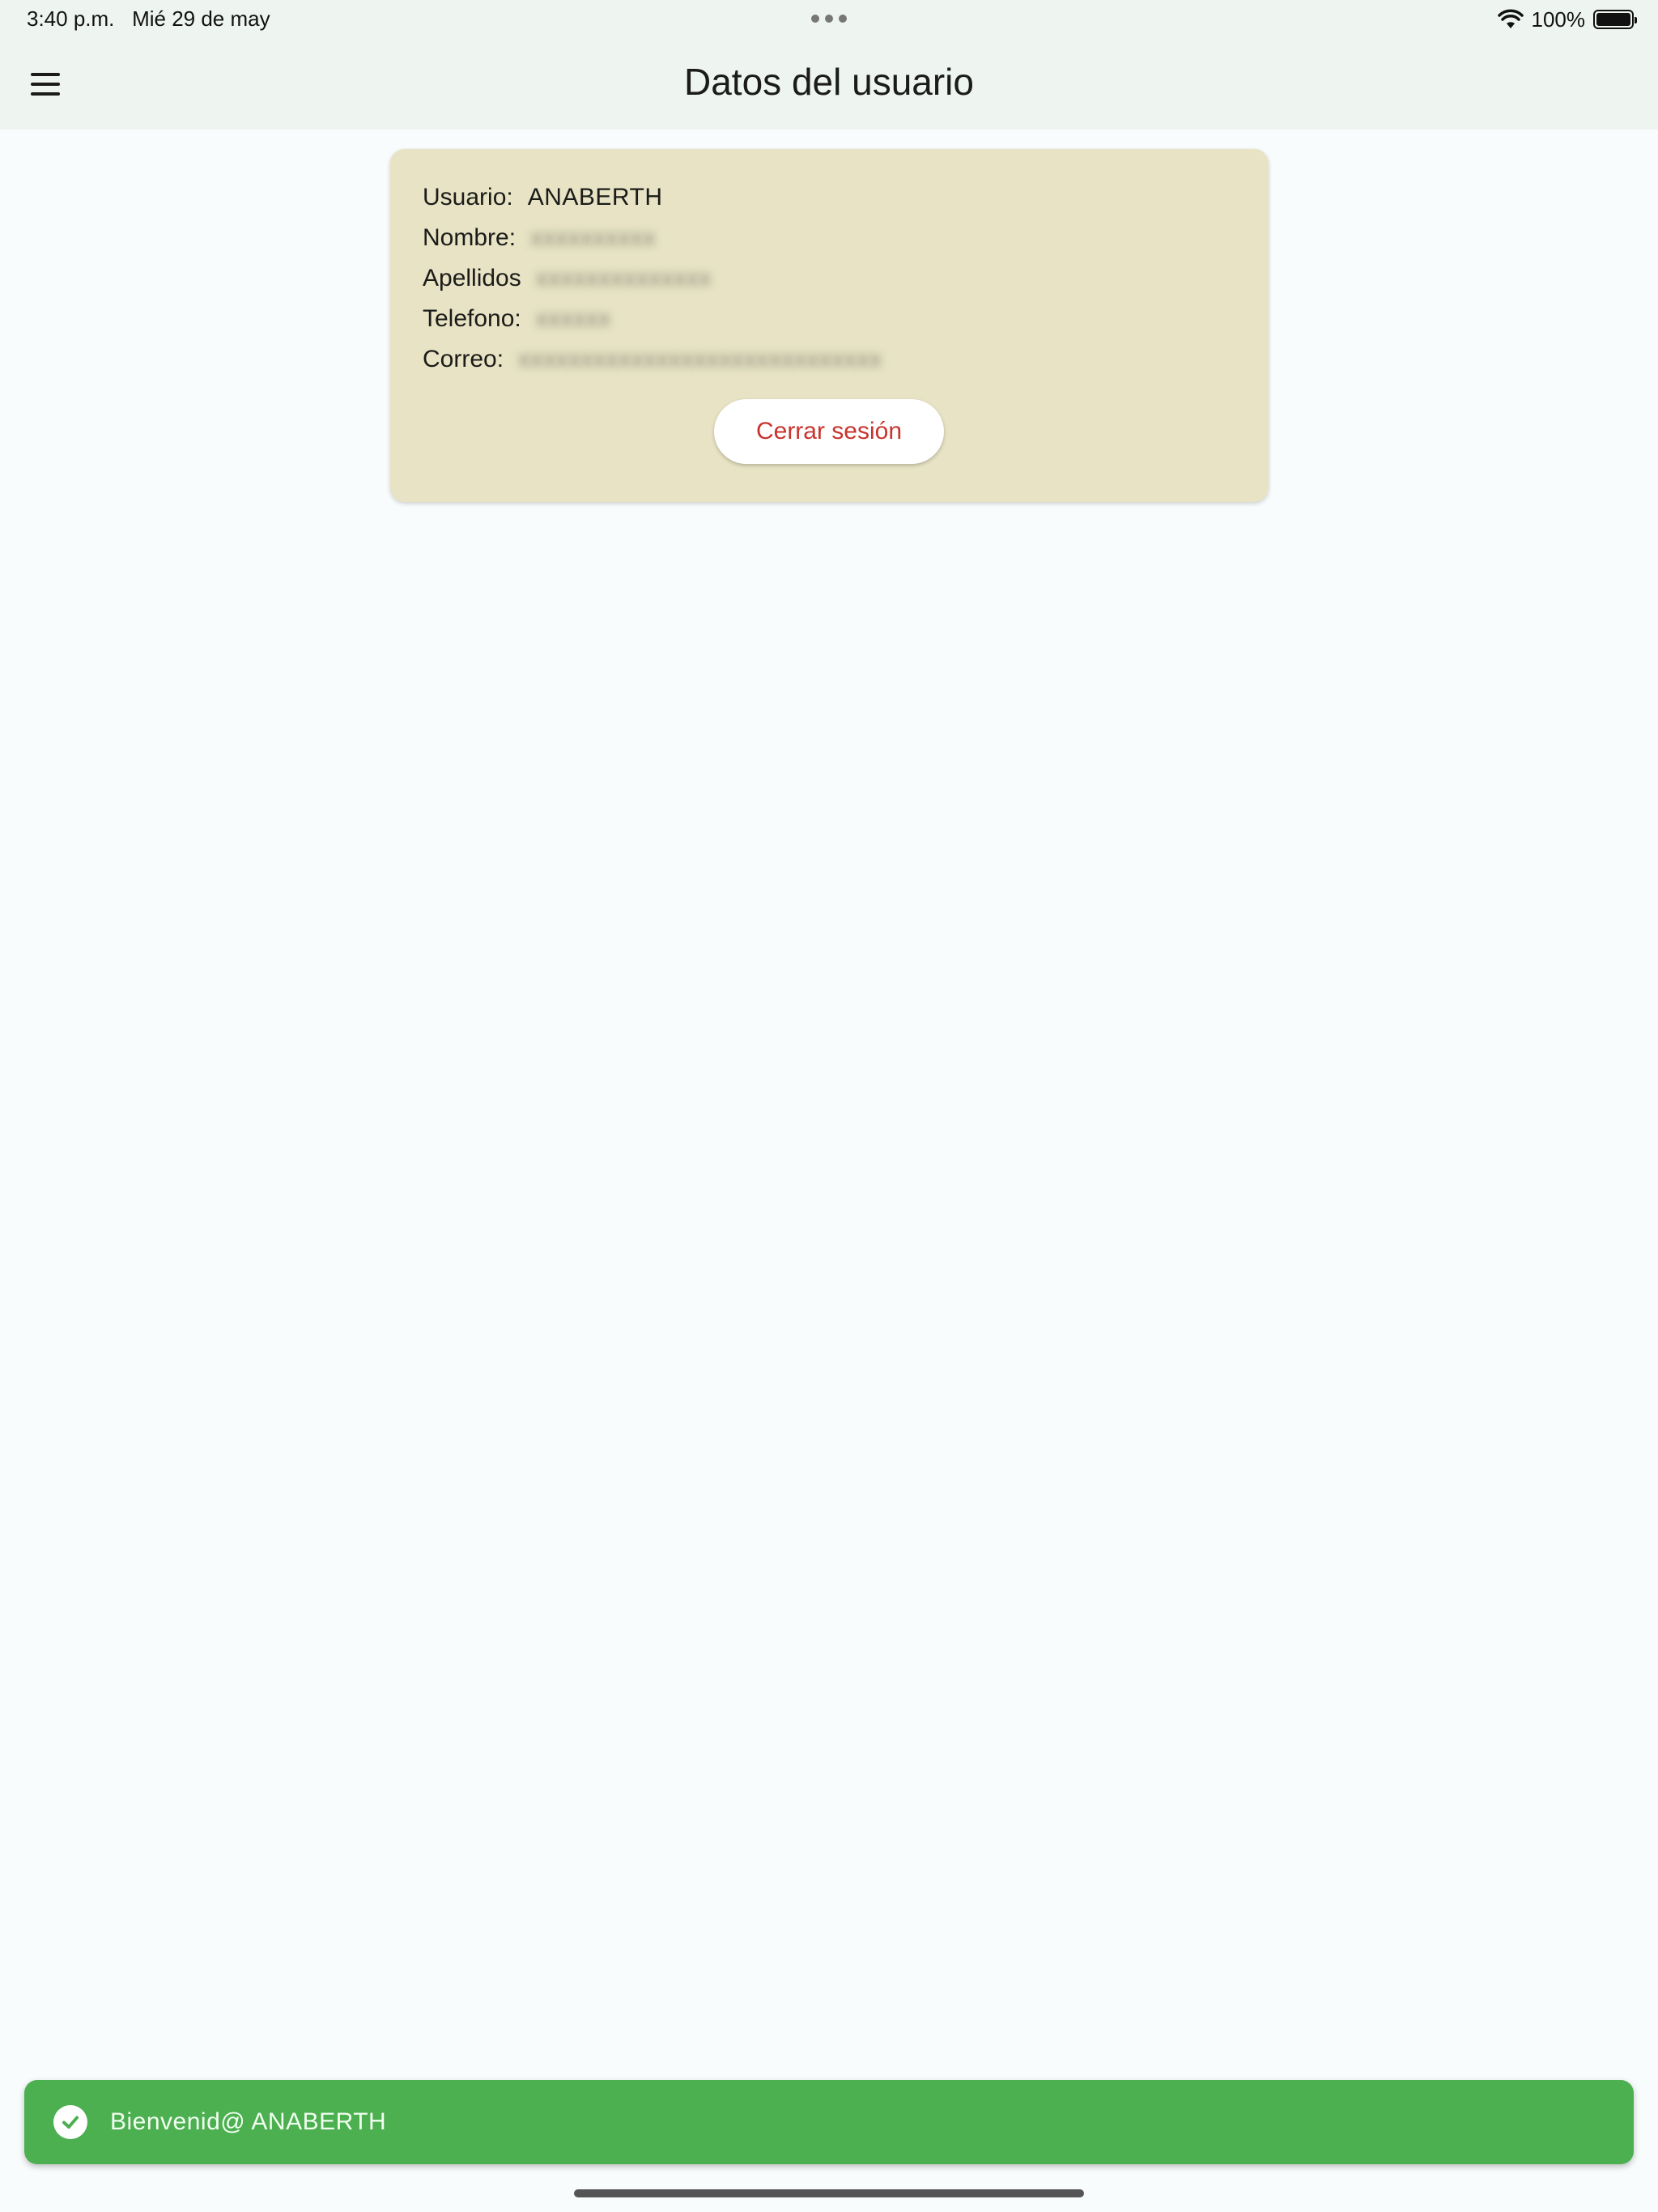 The height and width of the screenshot is (2212, 1658). Describe the element at coordinates (700, 359) in the screenshot. I see `email-value-redacted: xxxxxxxxxxxxxxxxxxxxxxxxxxxxx` at that location.